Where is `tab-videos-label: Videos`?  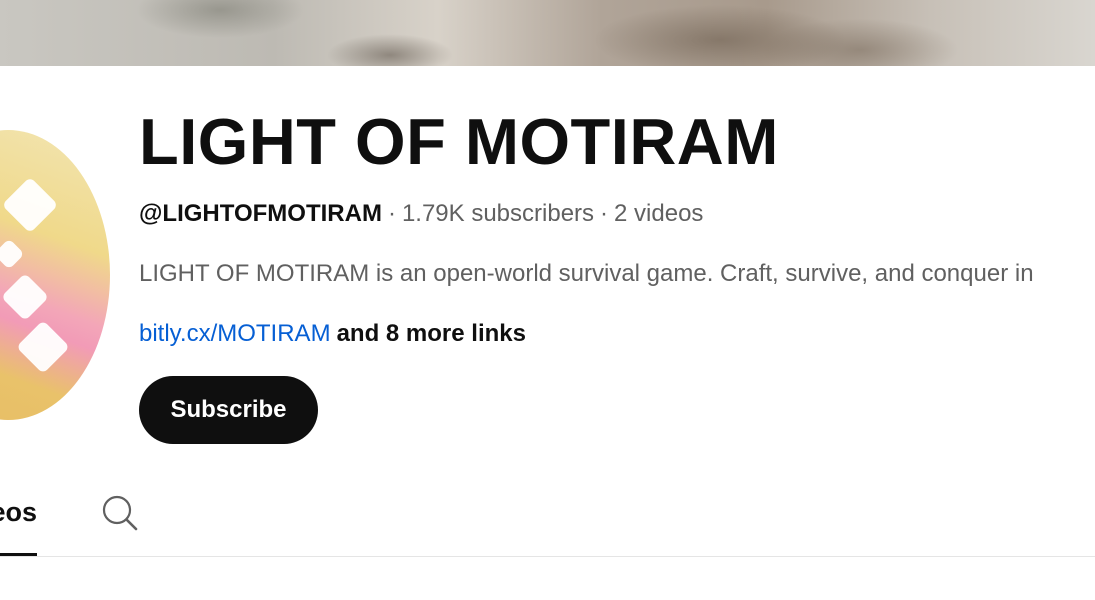
tab-videos-label: Videos is located at coordinates (18, 512).